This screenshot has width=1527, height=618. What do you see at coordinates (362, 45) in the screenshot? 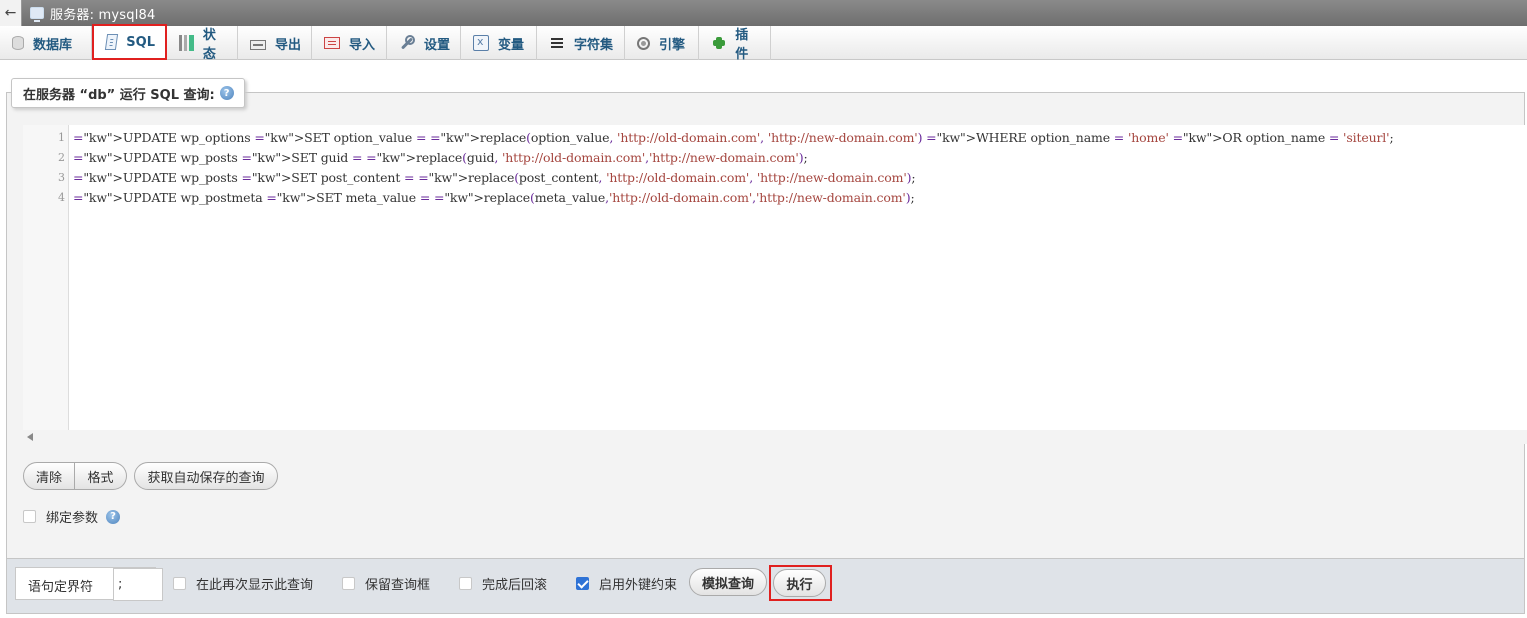
I see `tab-label: 导入` at bounding box center [362, 45].